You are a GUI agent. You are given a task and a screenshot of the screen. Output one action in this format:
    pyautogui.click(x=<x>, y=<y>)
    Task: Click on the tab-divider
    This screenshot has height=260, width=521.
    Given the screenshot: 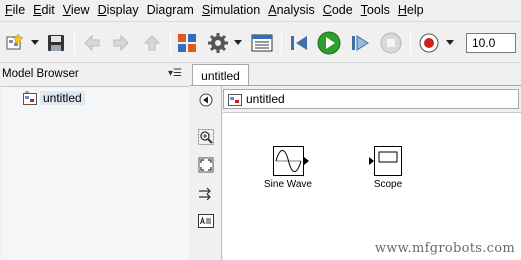 What is the action you would take?
    pyautogui.click(x=355, y=85)
    